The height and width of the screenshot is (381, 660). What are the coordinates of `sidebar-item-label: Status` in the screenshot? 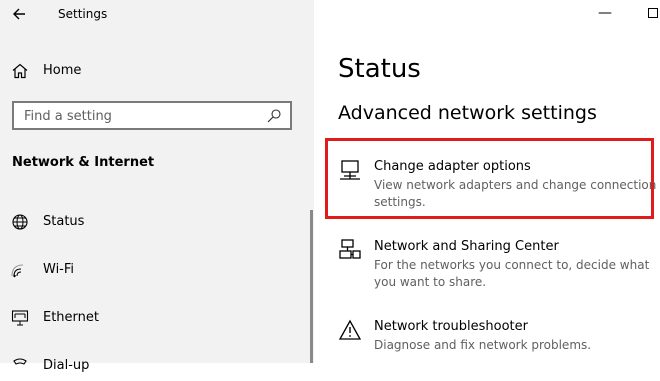 It's located at (64, 221).